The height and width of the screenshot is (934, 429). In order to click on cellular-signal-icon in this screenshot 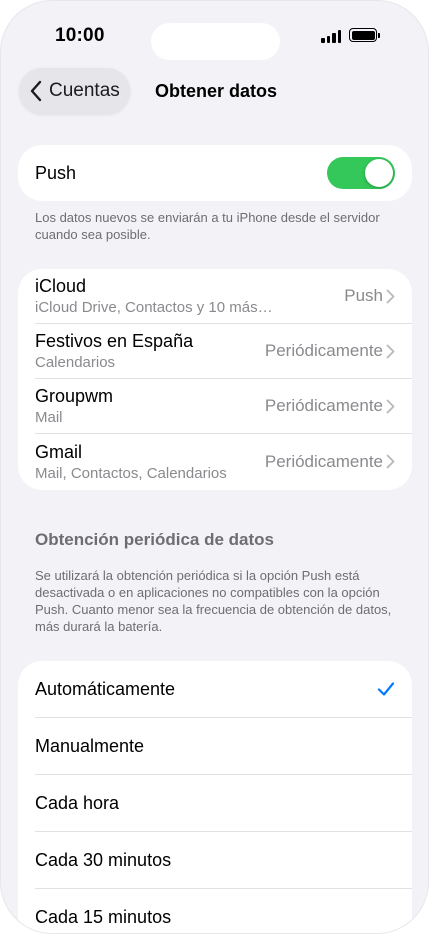, I will do `click(331, 36)`.